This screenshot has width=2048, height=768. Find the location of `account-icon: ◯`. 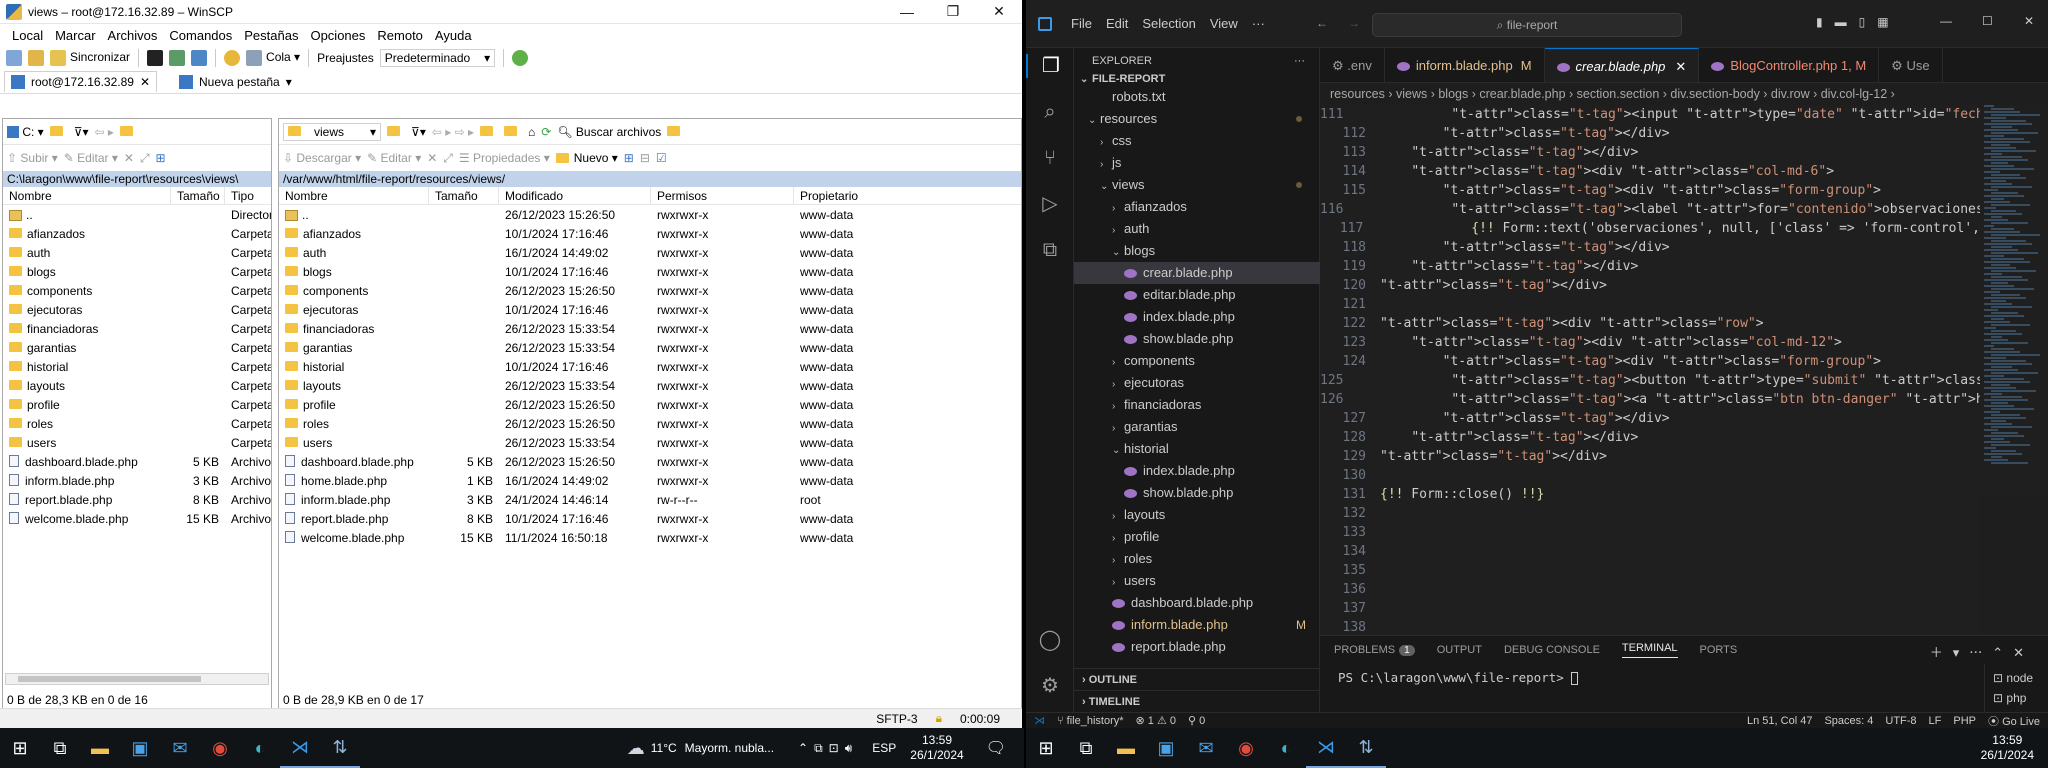

account-icon: ◯ is located at coordinates (1050, 640).